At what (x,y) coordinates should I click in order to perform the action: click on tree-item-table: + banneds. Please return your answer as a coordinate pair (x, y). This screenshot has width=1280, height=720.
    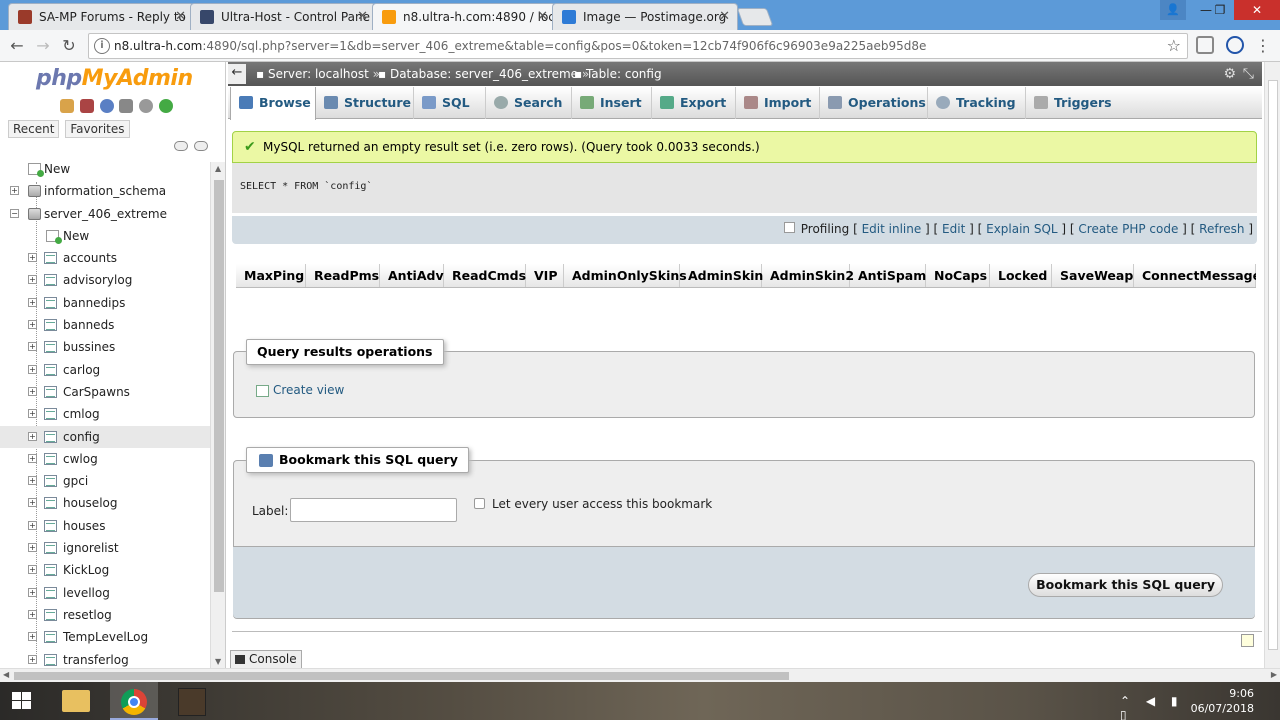
    Looking at the image, I should click on (105, 325).